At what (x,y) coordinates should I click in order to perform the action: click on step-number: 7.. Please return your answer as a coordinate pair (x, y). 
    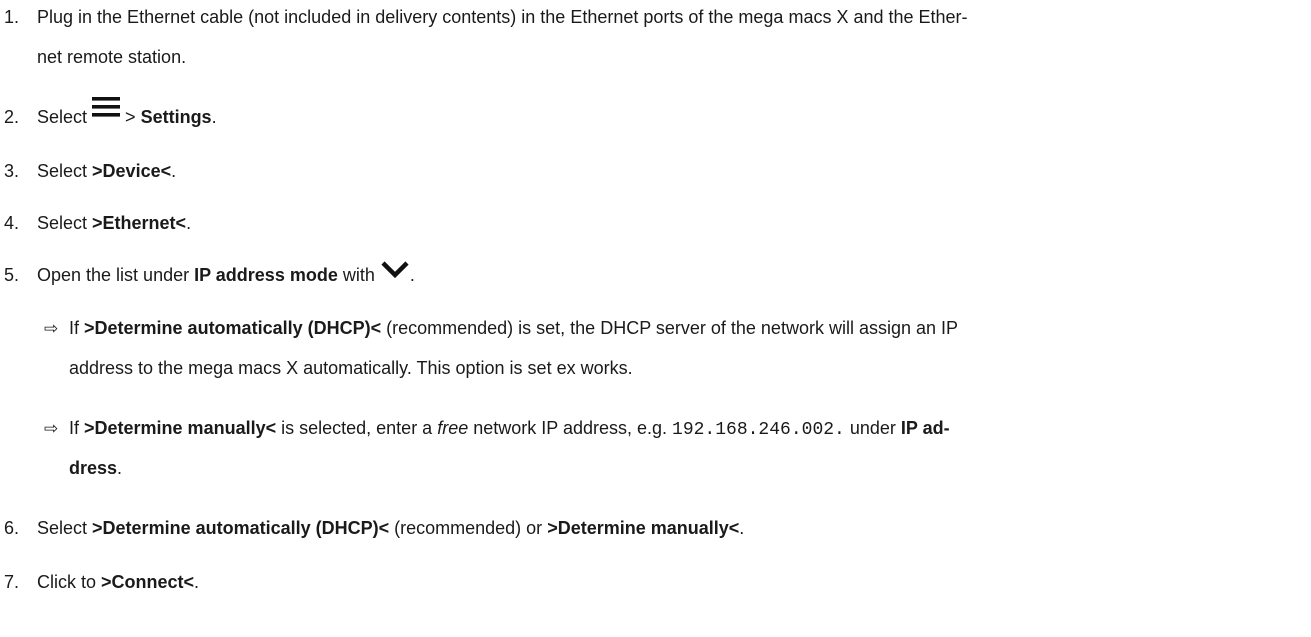
    Looking at the image, I should click on (12, 582).